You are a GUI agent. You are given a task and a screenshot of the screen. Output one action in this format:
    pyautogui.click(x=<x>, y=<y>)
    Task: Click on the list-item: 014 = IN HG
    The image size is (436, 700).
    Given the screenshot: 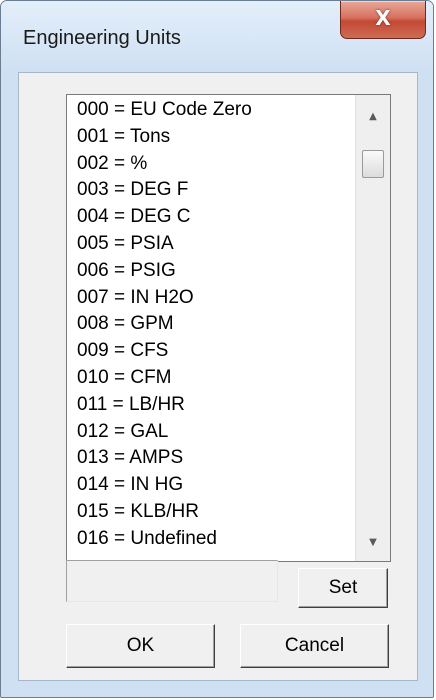 What is the action you would take?
    pyautogui.click(x=212, y=485)
    